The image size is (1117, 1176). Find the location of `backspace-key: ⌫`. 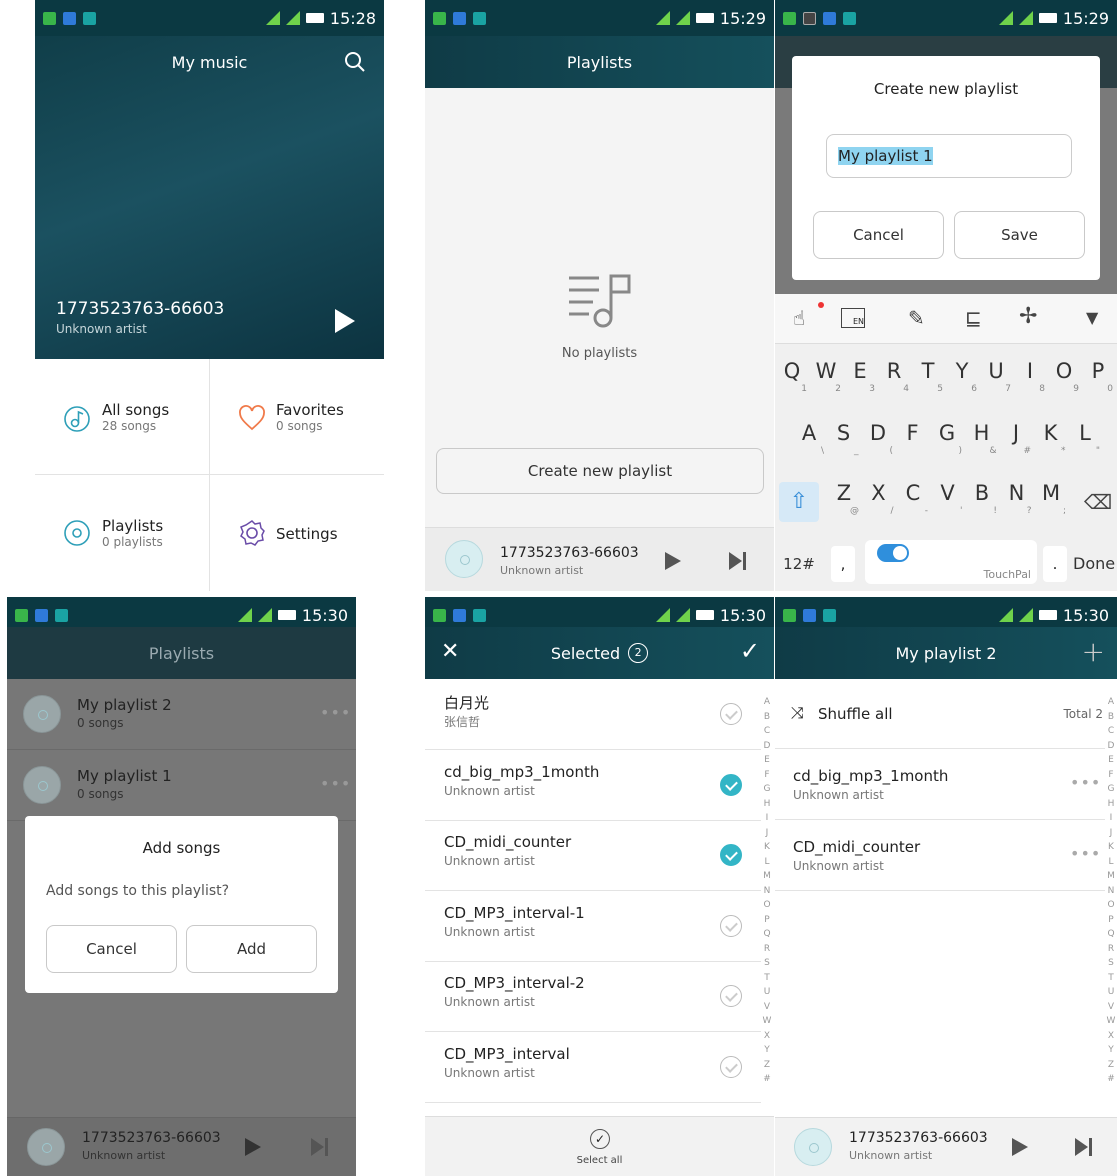

backspace-key: ⌫ is located at coordinates (1098, 502).